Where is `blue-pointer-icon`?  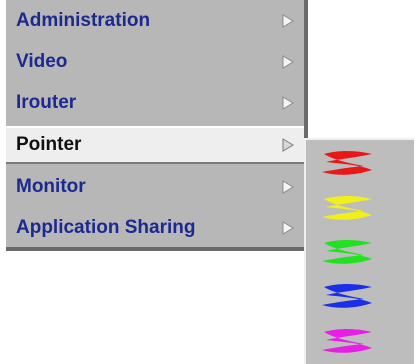
blue-pointer-icon is located at coordinates (348, 296).